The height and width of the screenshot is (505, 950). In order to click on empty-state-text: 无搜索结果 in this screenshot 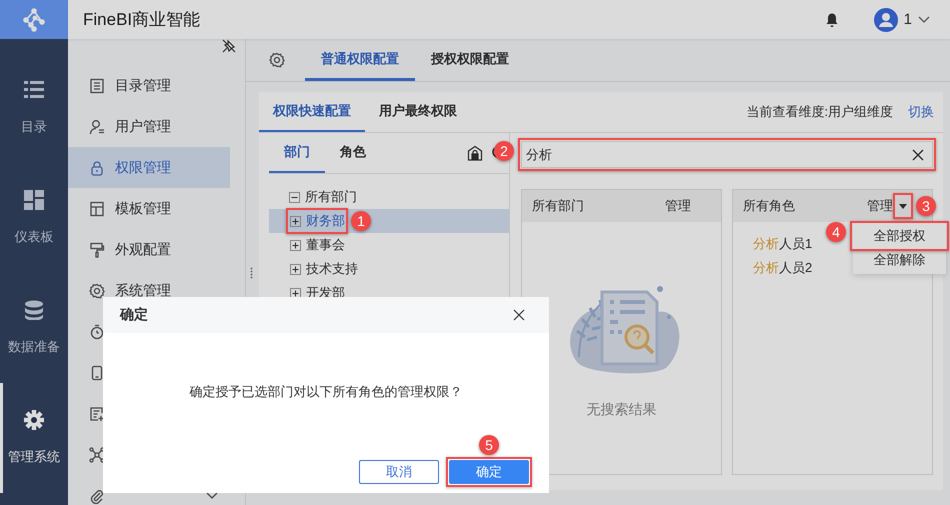, I will do `click(621, 410)`.